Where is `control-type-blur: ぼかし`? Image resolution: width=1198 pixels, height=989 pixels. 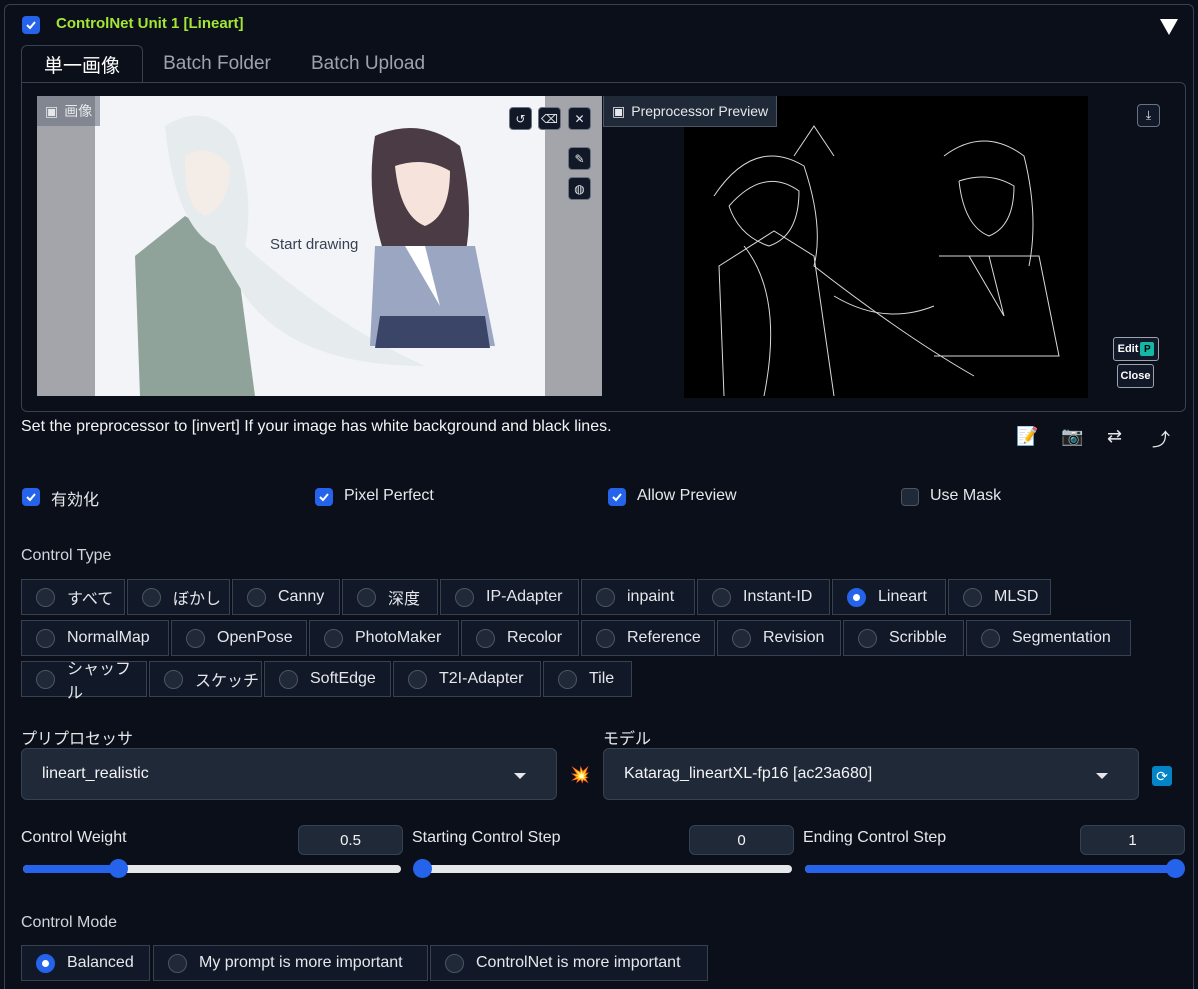 control-type-blur: ぼかし is located at coordinates (178, 597).